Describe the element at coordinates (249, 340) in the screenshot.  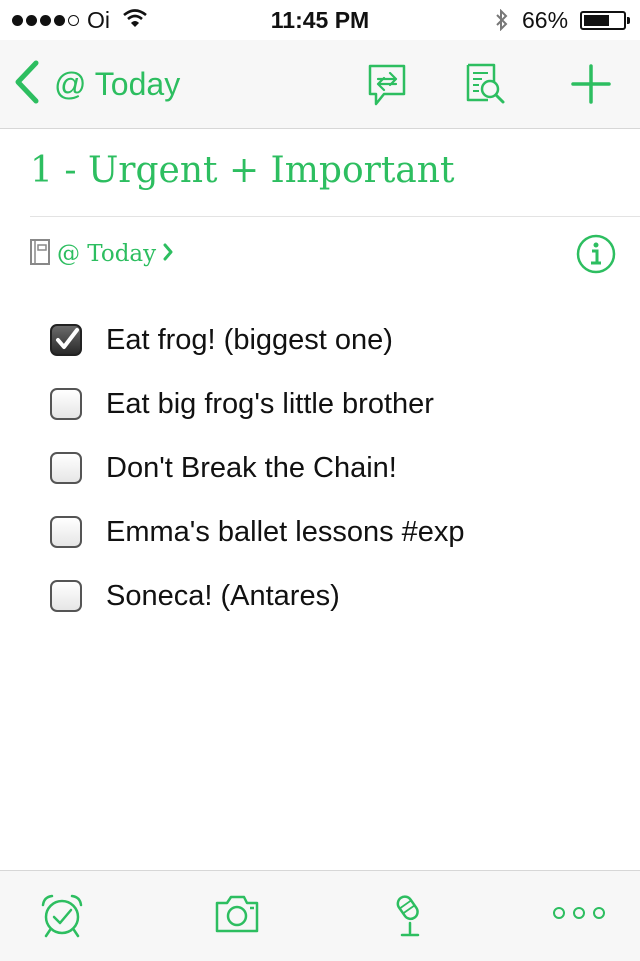
I see `todo-text: Eat frog! (biggest one)` at that location.